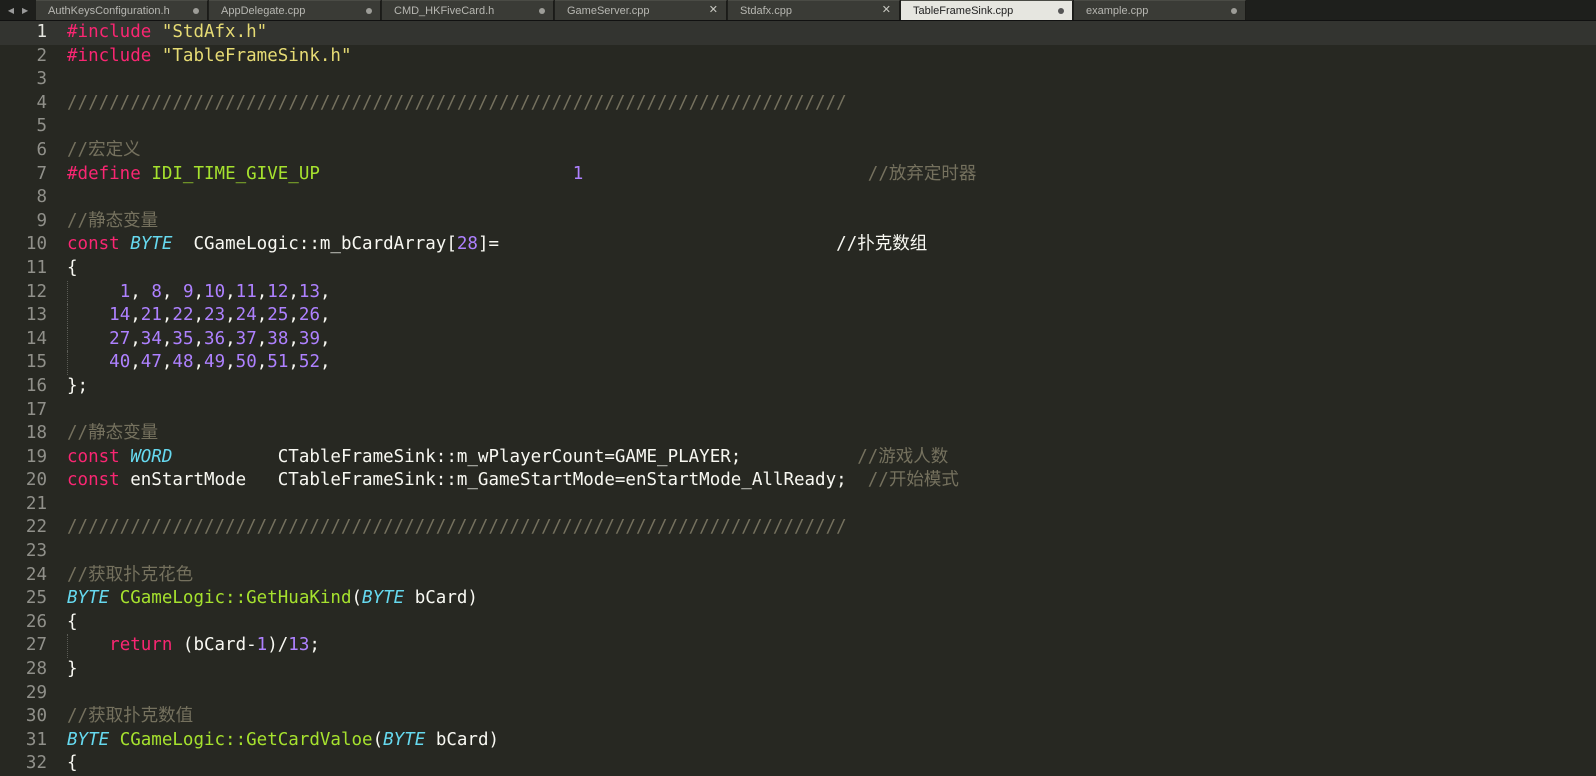 This screenshot has width=1596, height=776. What do you see at coordinates (225, 291) in the screenshot?
I see `code-text: 1, 8, 9,10,11,12,13,` at bounding box center [225, 291].